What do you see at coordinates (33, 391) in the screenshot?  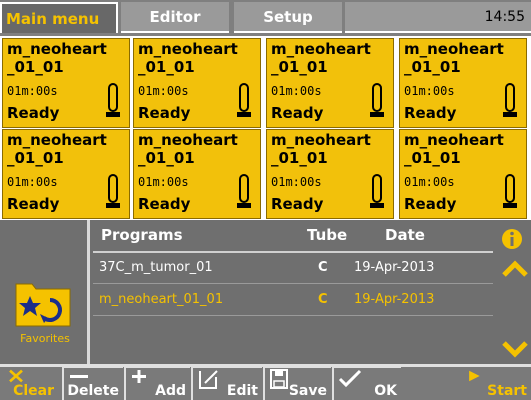 I see `clear-label: Clear` at bounding box center [33, 391].